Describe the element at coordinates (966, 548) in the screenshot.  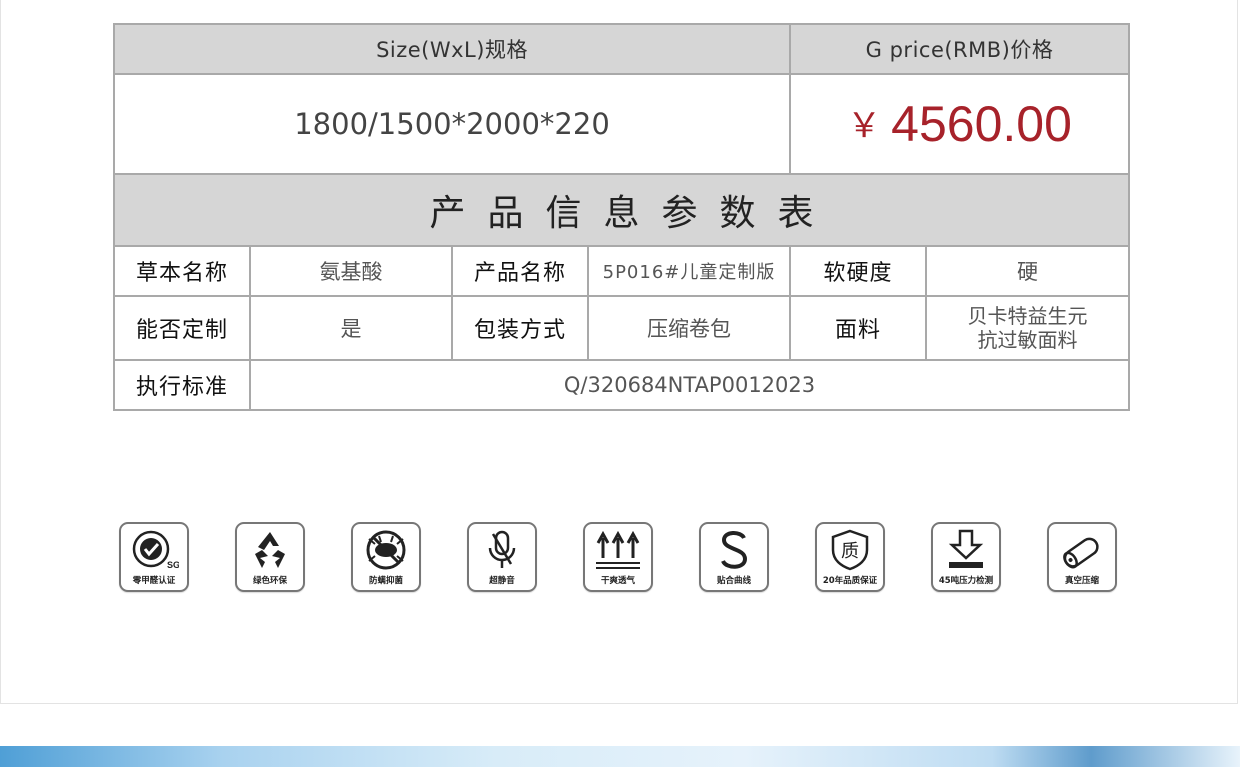
I see `pressure-test-icon` at that location.